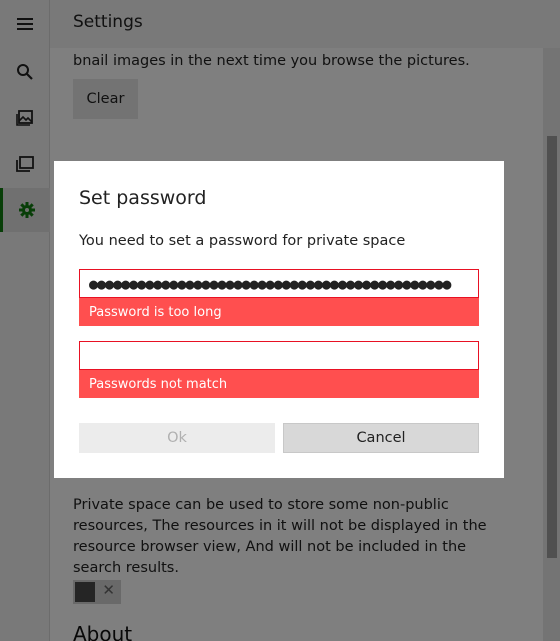 This screenshot has width=560, height=641. I want to click on confirm-password-error: Passwords not match, so click(279, 384).